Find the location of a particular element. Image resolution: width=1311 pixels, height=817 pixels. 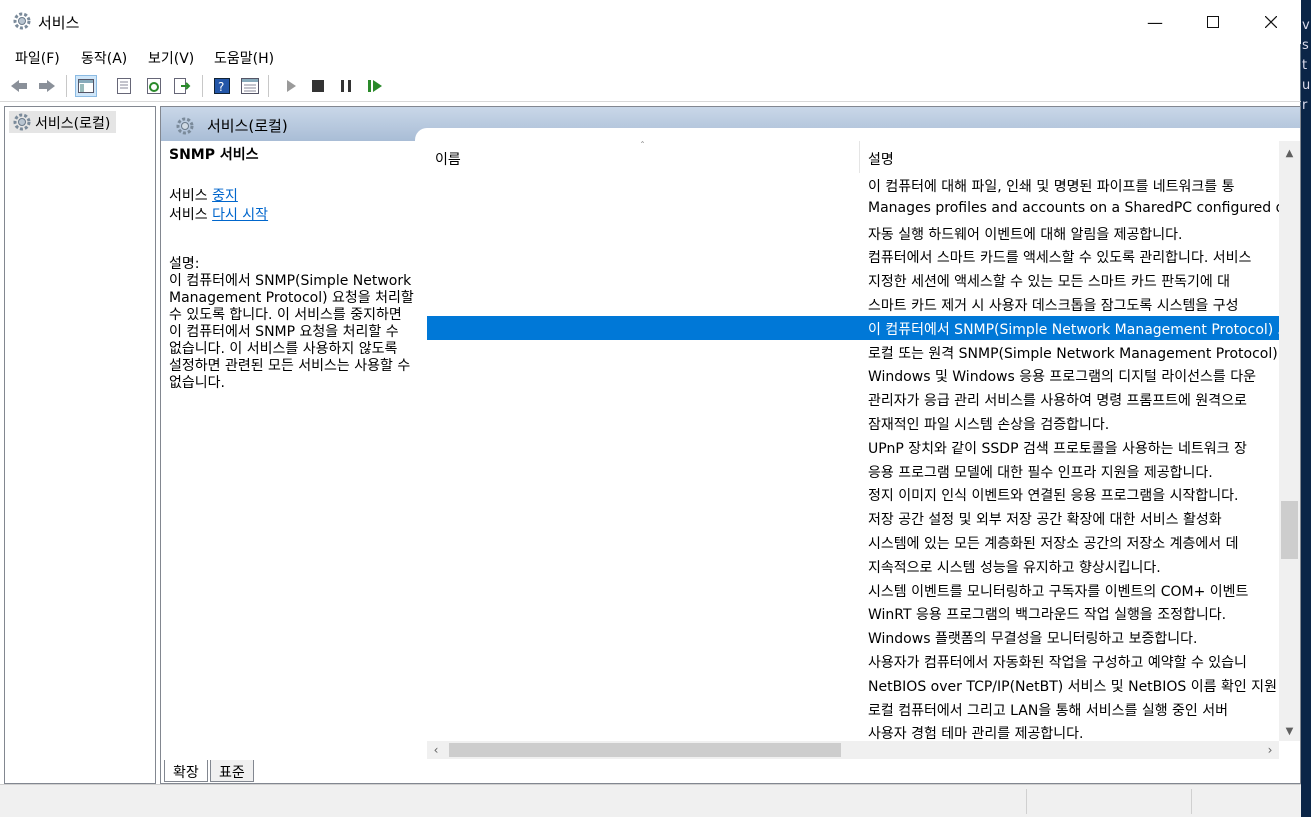

vertical-scroll-thumb is located at coordinates (1289, 530).